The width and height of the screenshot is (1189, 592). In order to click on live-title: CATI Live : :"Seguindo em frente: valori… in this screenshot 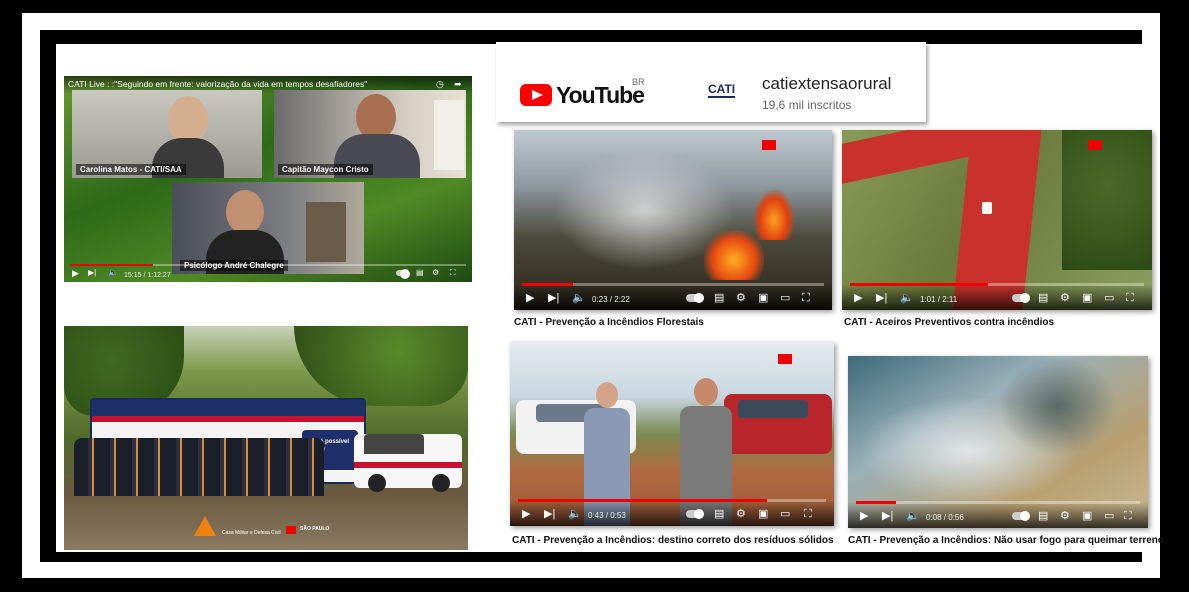, I will do `click(218, 84)`.